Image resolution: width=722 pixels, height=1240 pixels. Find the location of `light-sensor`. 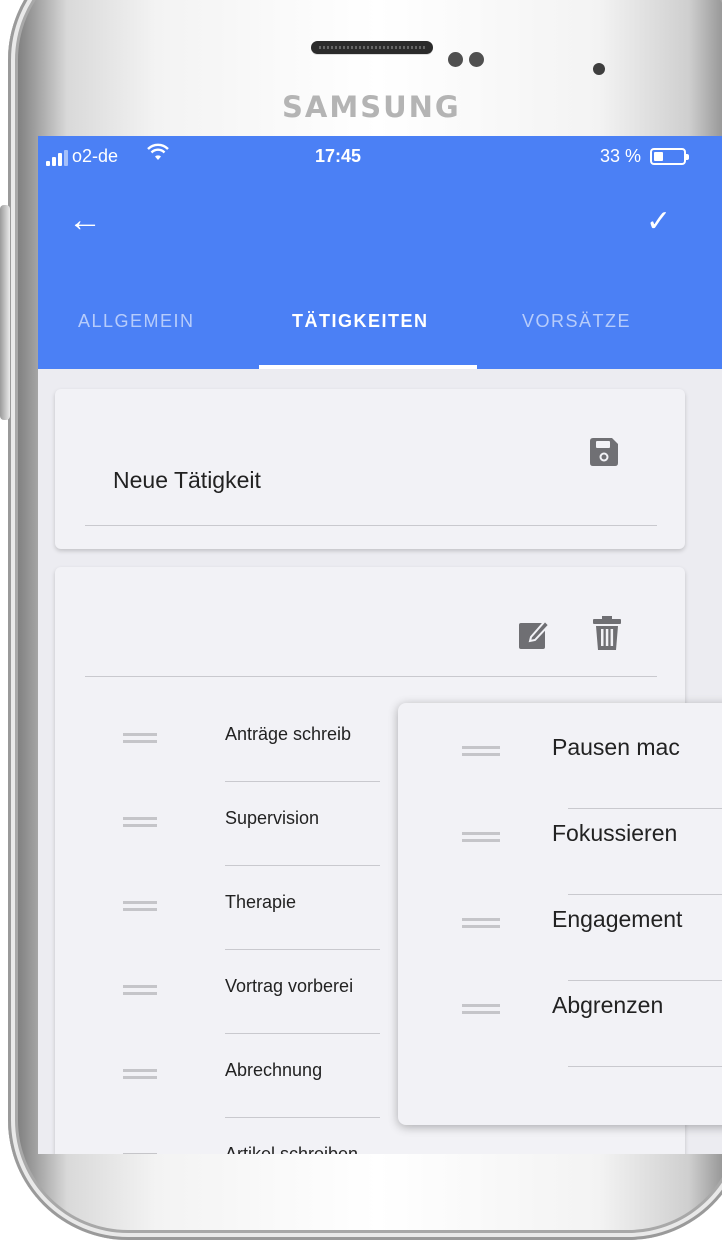

light-sensor is located at coordinates (476, 59).